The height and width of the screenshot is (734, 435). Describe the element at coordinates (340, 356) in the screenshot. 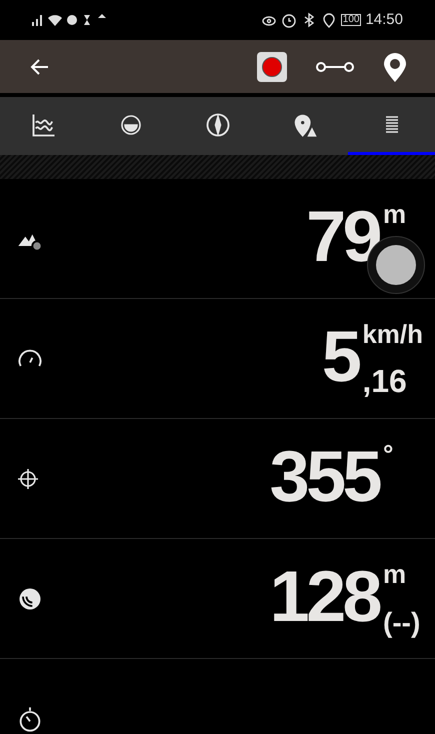

I see `reading-value: 5` at that location.